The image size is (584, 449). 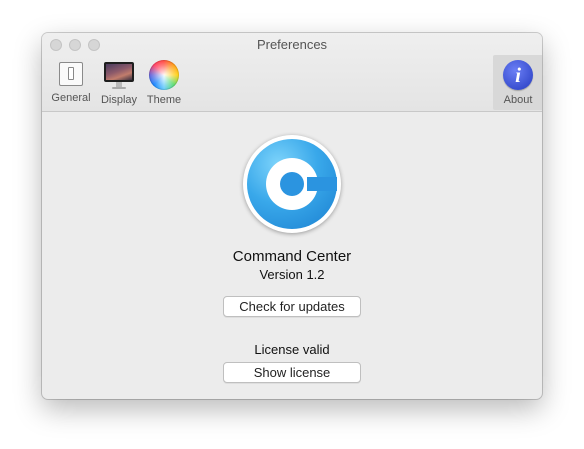 I want to click on toolbar-item-display: Display, so click(x=119, y=84).